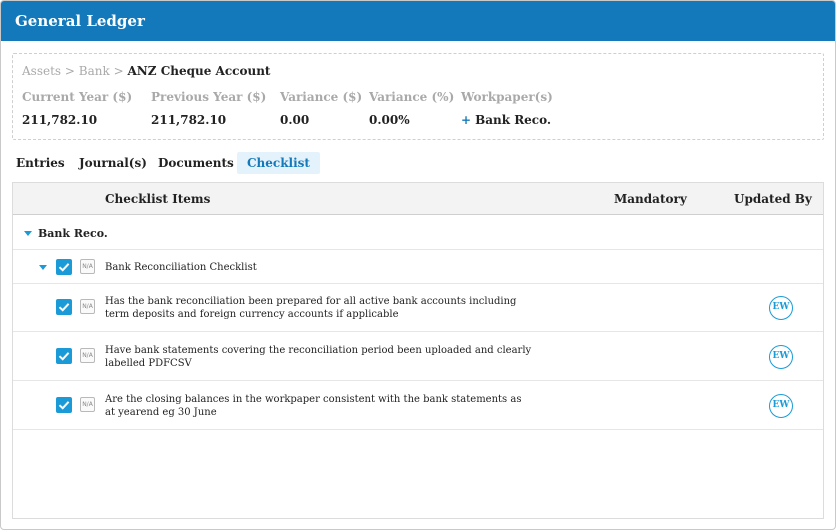  Describe the element at coordinates (507, 97) in the screenshot. I see `workpapers-label: Workpaper(s)` at that location.